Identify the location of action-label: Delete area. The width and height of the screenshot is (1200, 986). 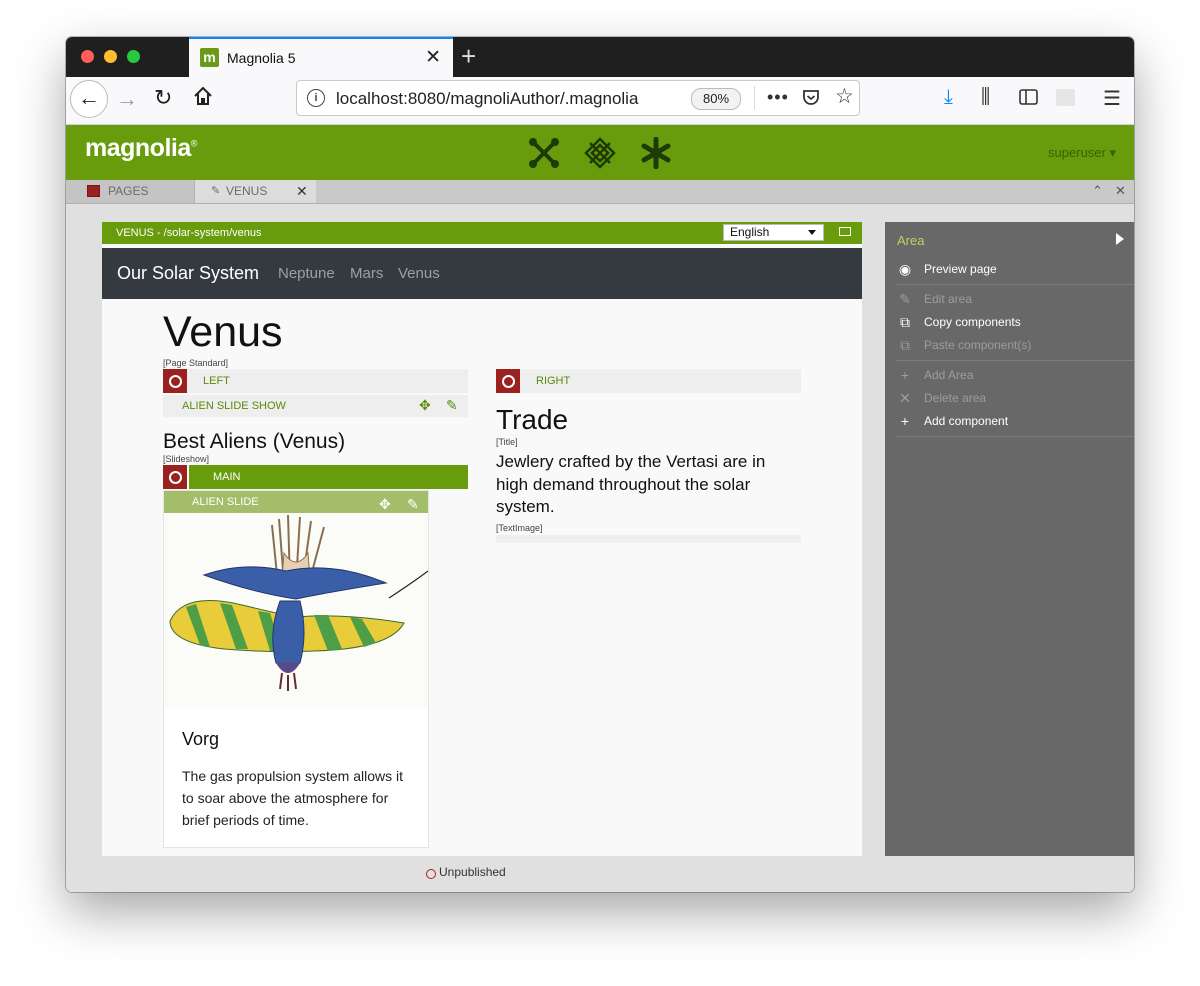
(955, 398).